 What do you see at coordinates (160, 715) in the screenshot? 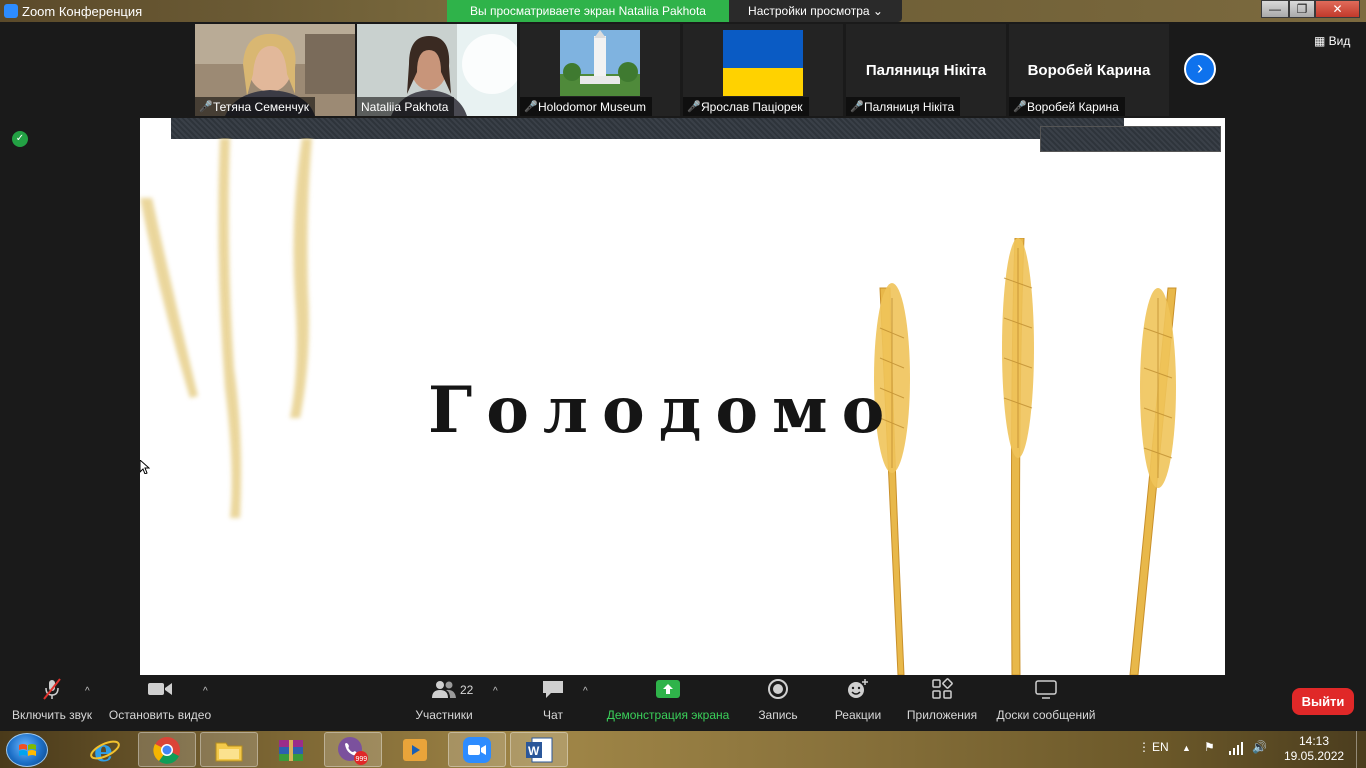
I see `stop-video-label: Остановить видео` at bounding box center [160, 715].